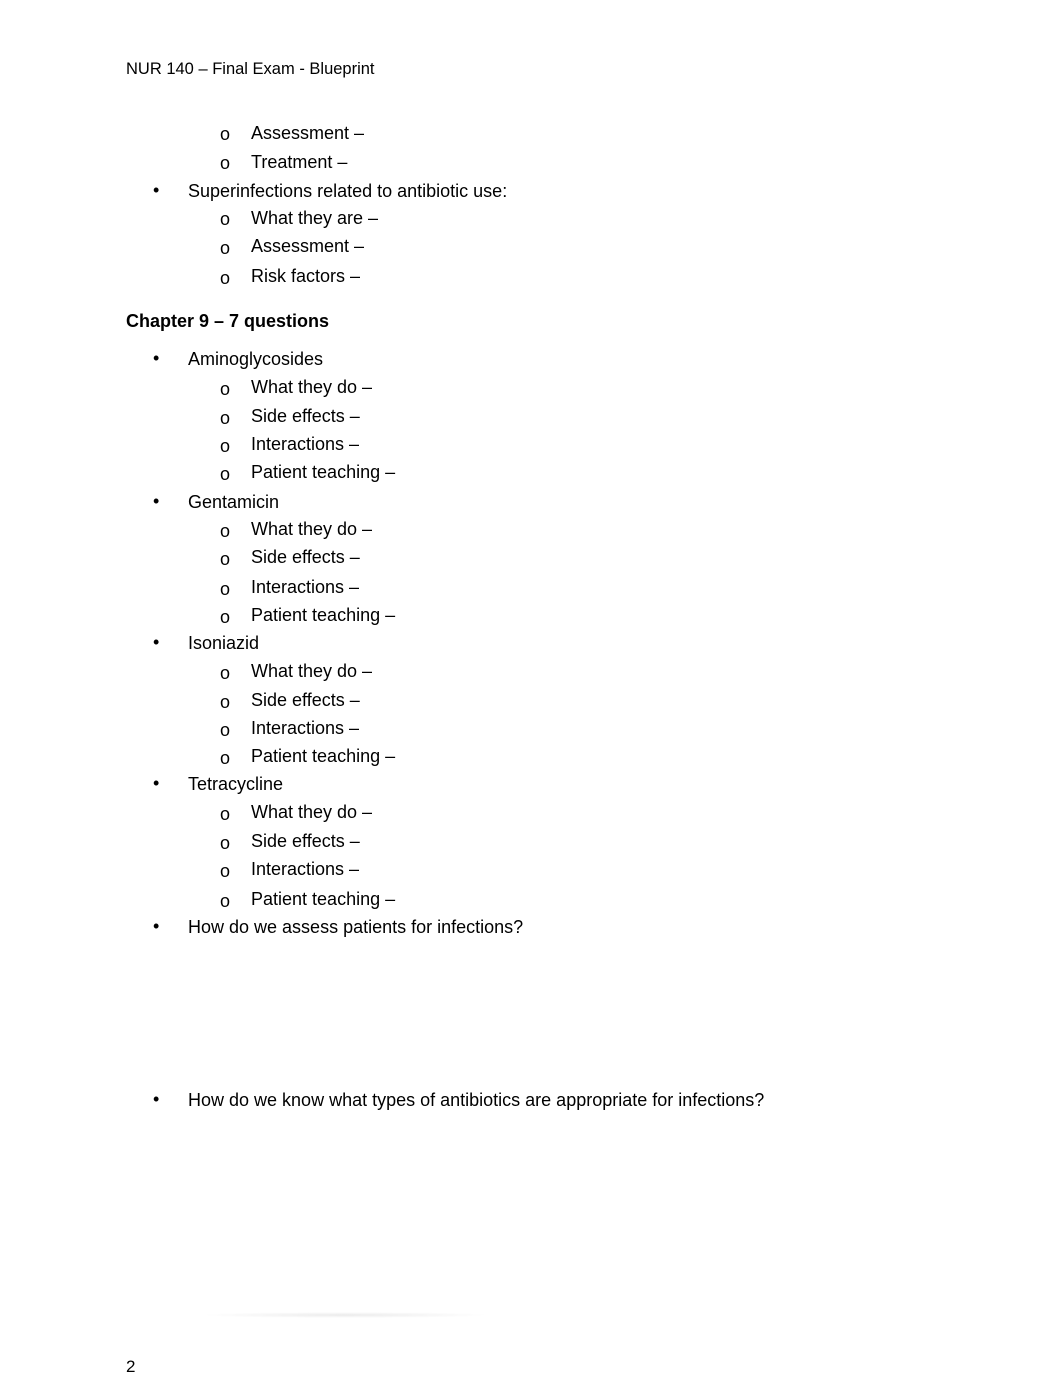  What do you see at coordinates (250, 69) in the screenshot?
I see `page-header: NUR 140 – Final Exam - Blueprint` at bounding box center [250, 69].